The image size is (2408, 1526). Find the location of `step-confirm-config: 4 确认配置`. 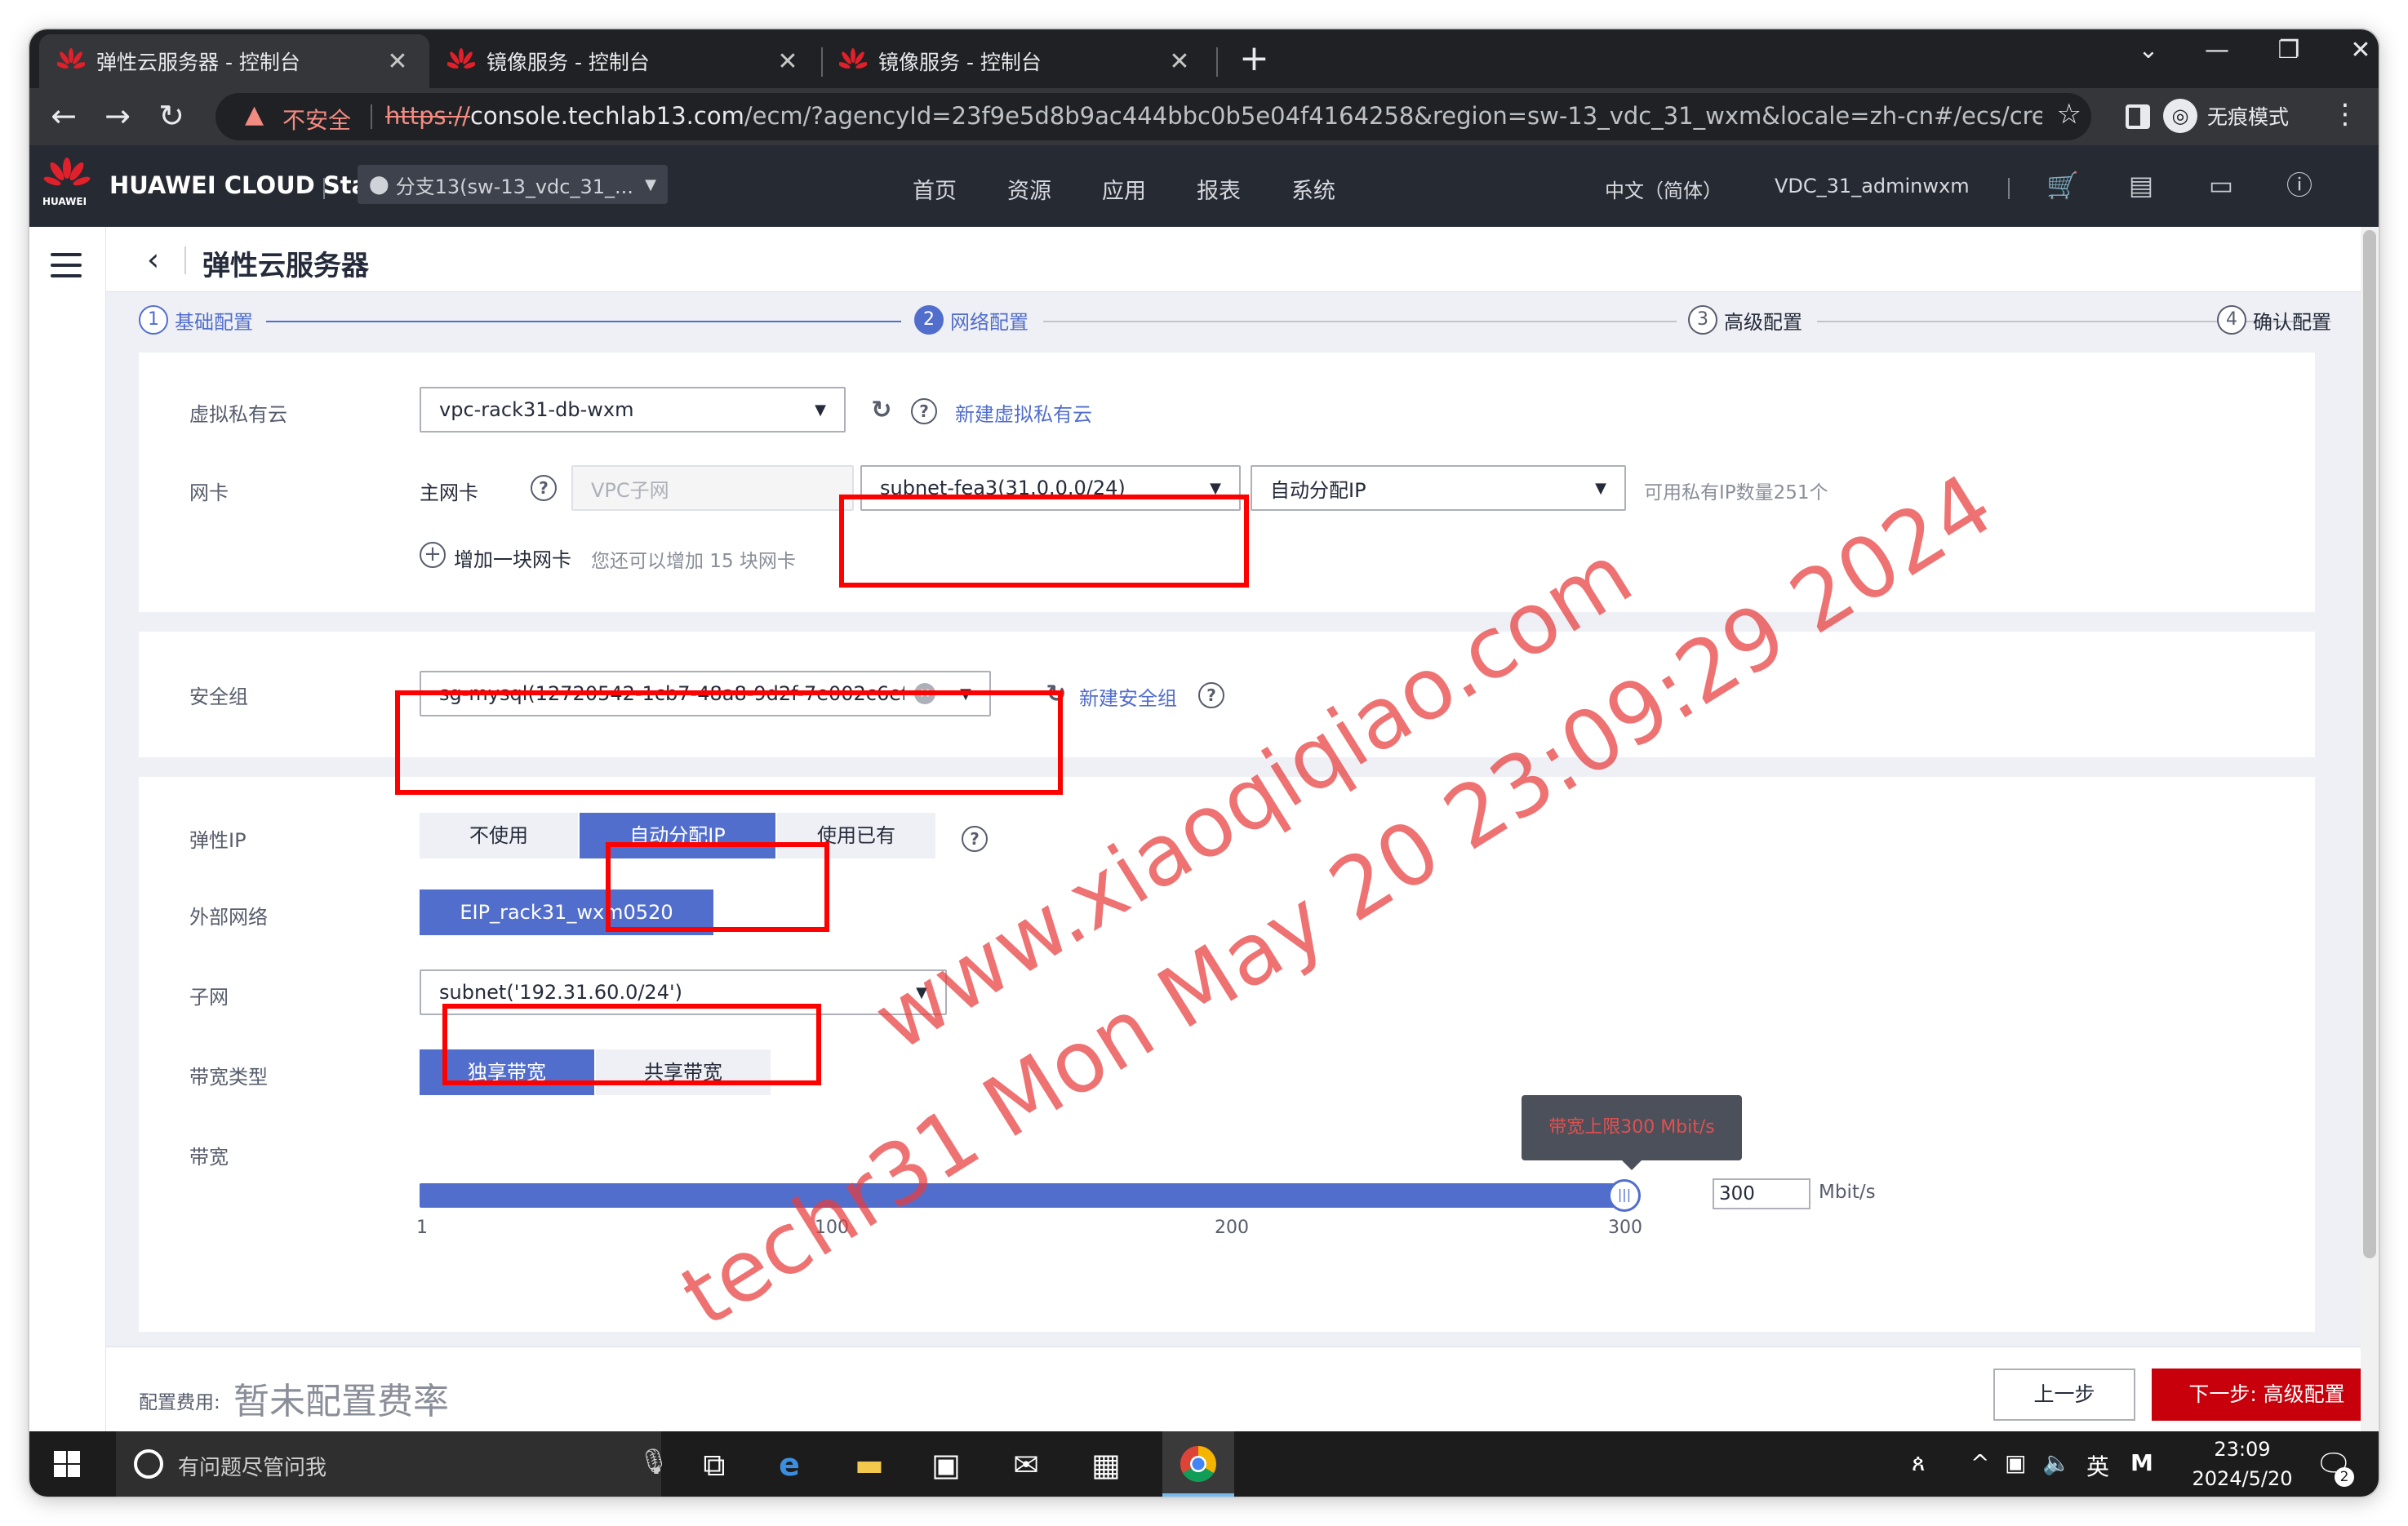

step-confirm-config: 4 确认配置 is located at coordinates (2274, 320).